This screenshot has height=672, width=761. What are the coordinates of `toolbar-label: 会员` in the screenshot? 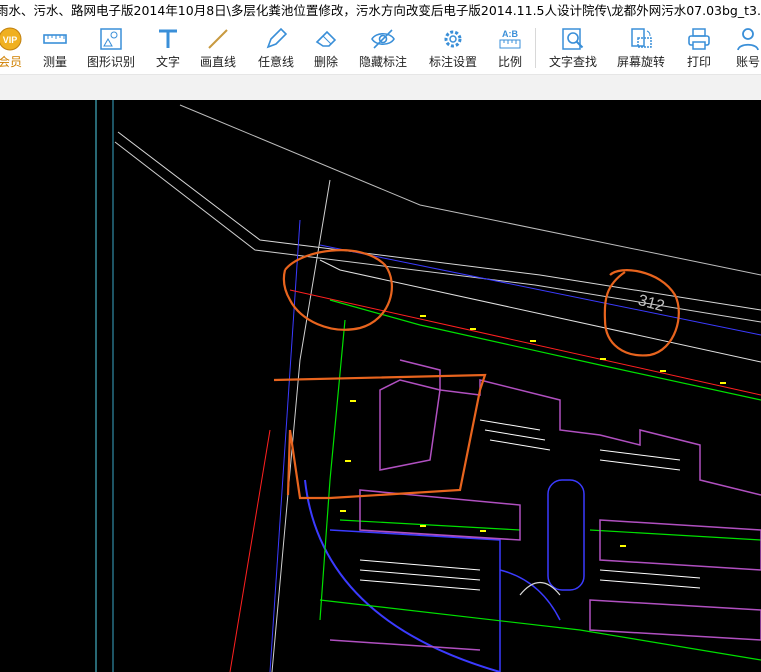 It's located at (11, 62).